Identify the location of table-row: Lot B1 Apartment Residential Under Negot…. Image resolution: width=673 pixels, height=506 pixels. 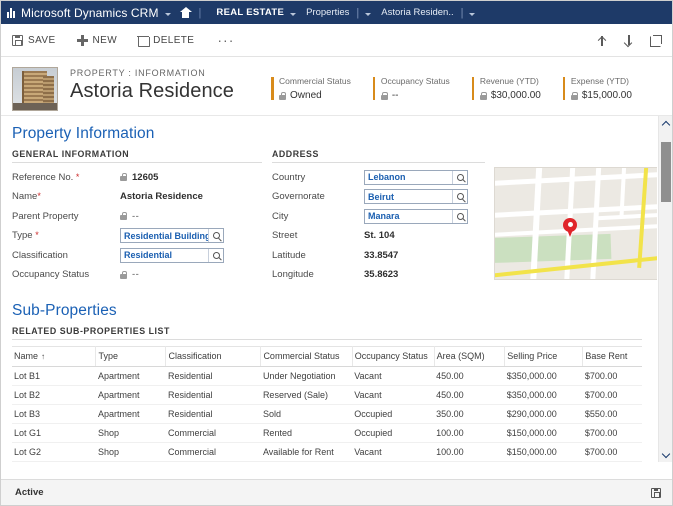
(327, 376).